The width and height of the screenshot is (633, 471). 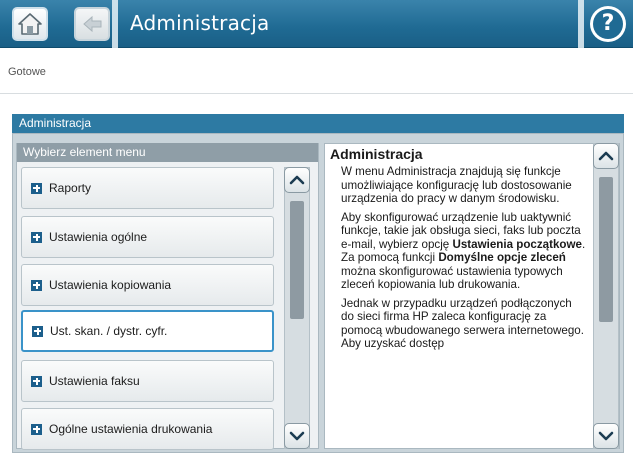 I want to click on help-scrollbar, so click(x=606, y=296).